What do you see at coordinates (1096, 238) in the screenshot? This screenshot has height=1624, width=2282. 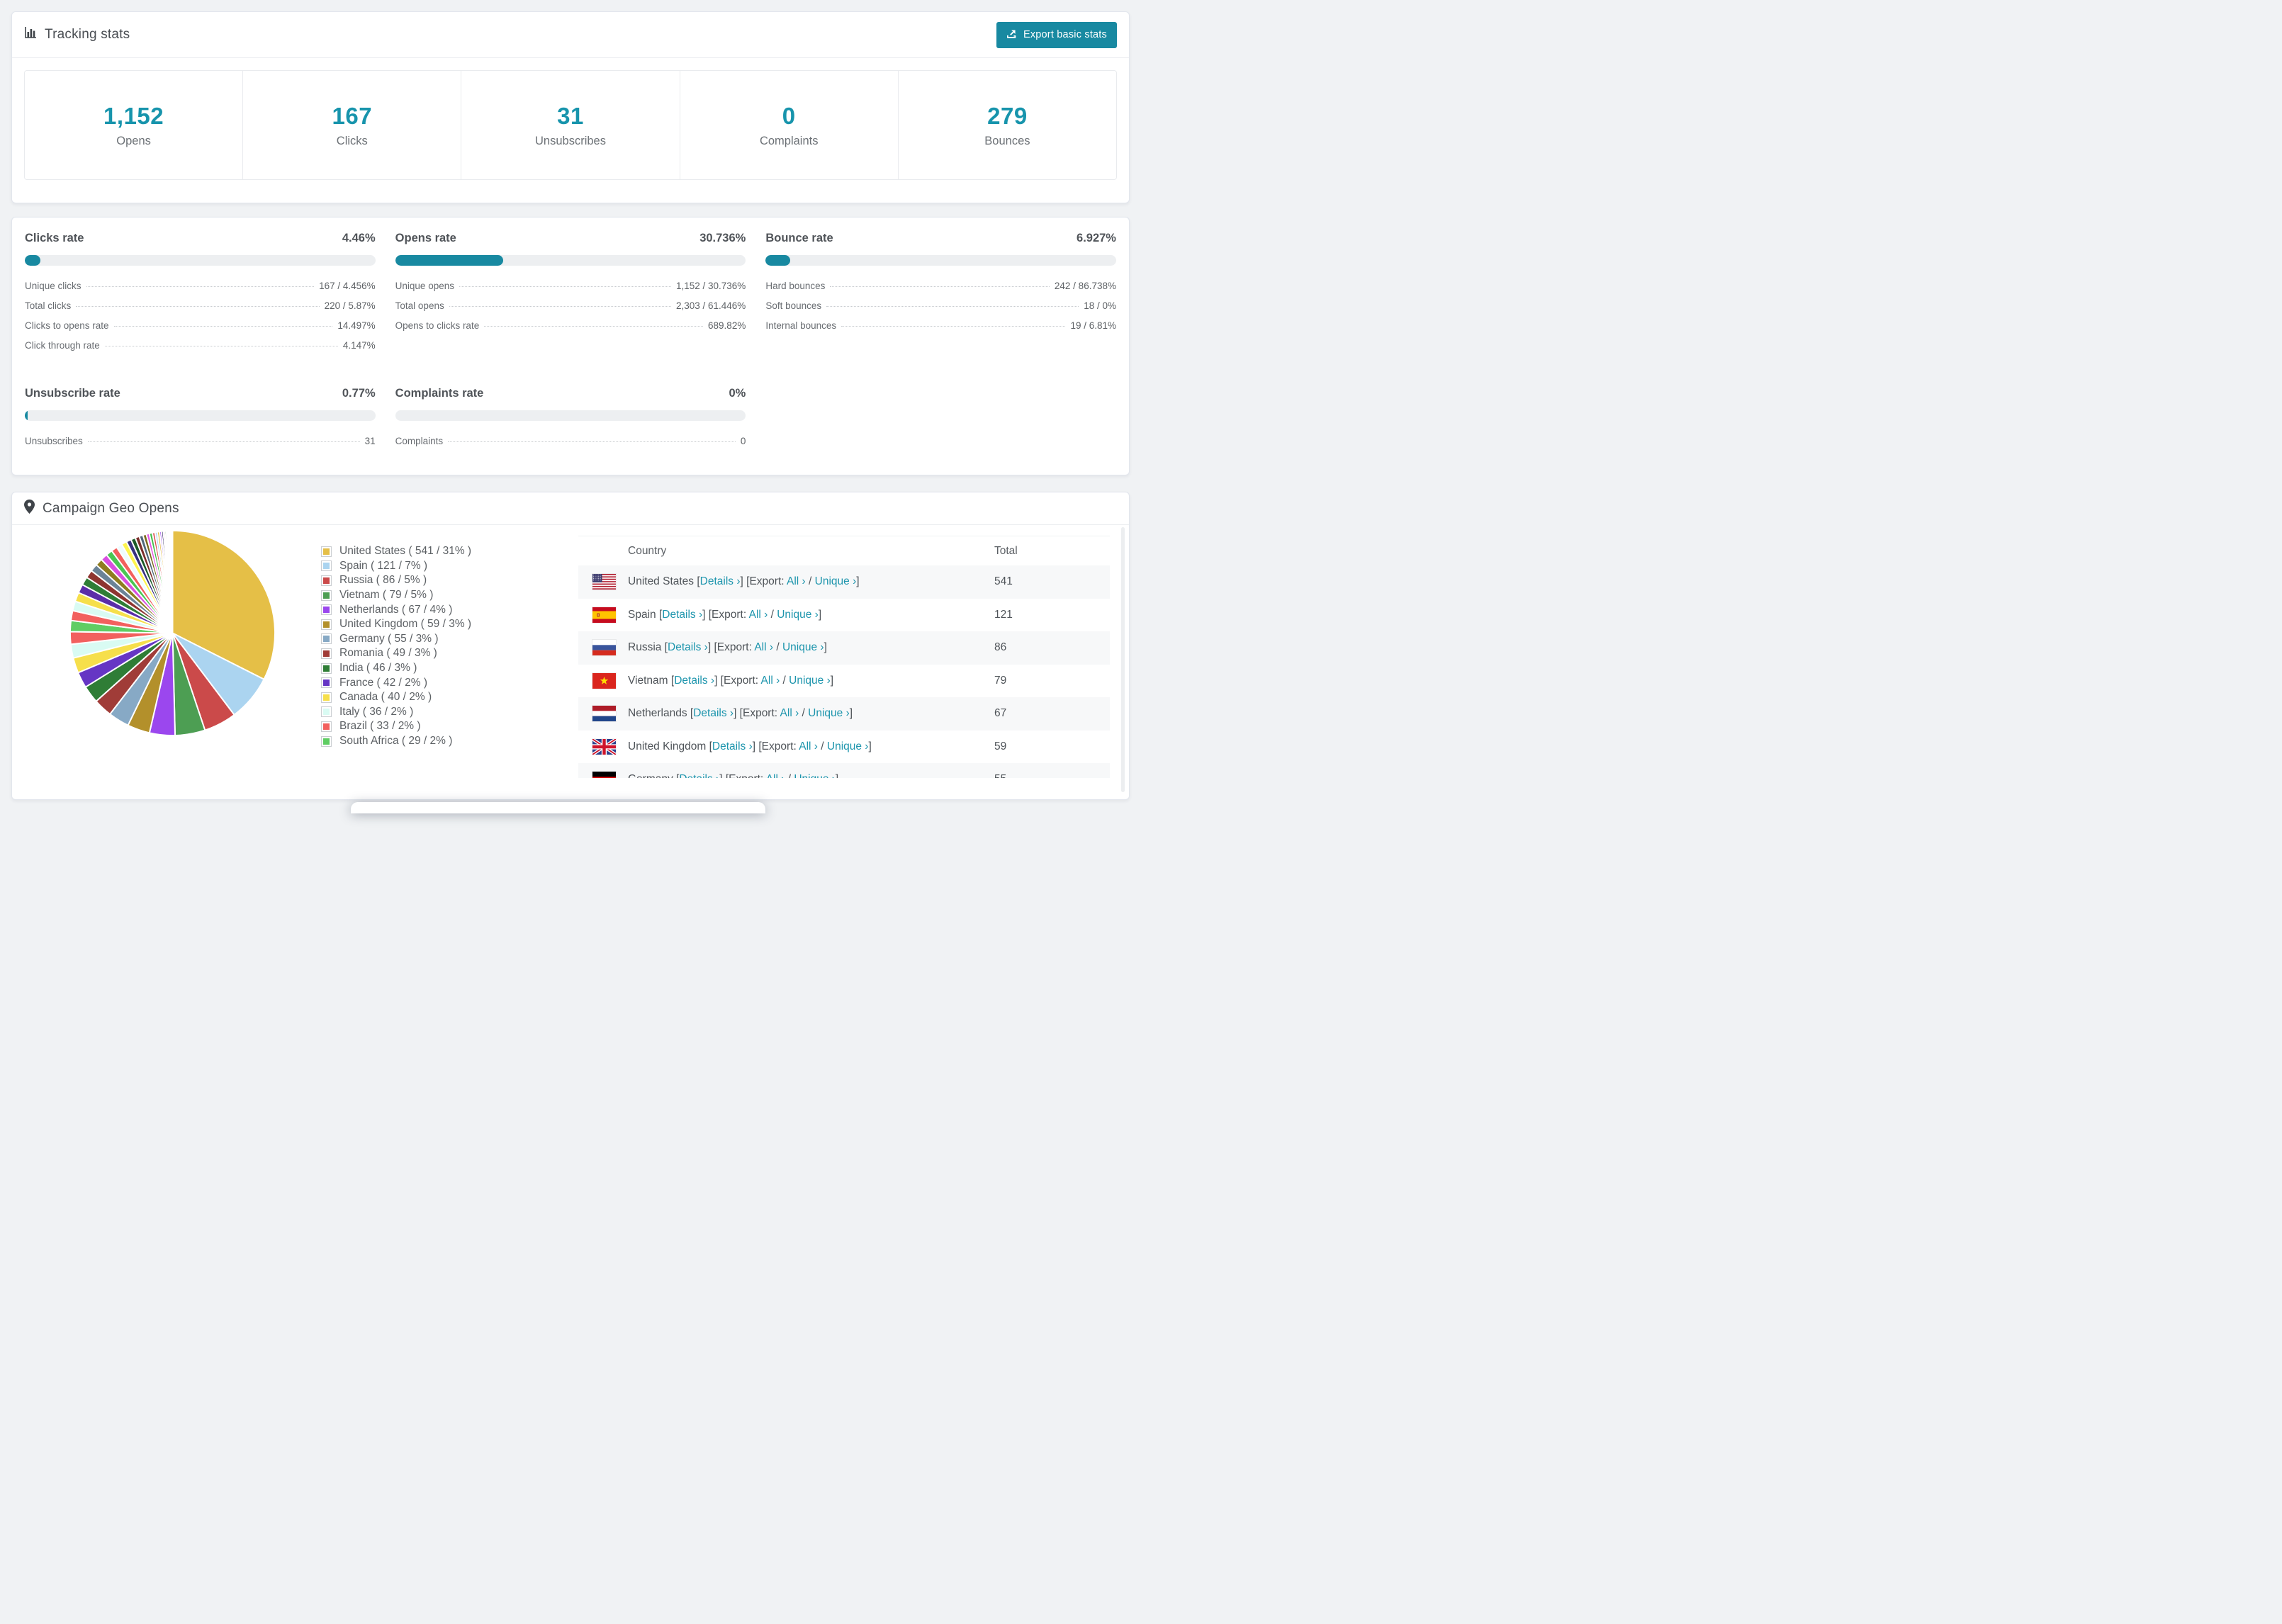 I see `rate-value: 6.927%` at bounding box center [1096, 238].